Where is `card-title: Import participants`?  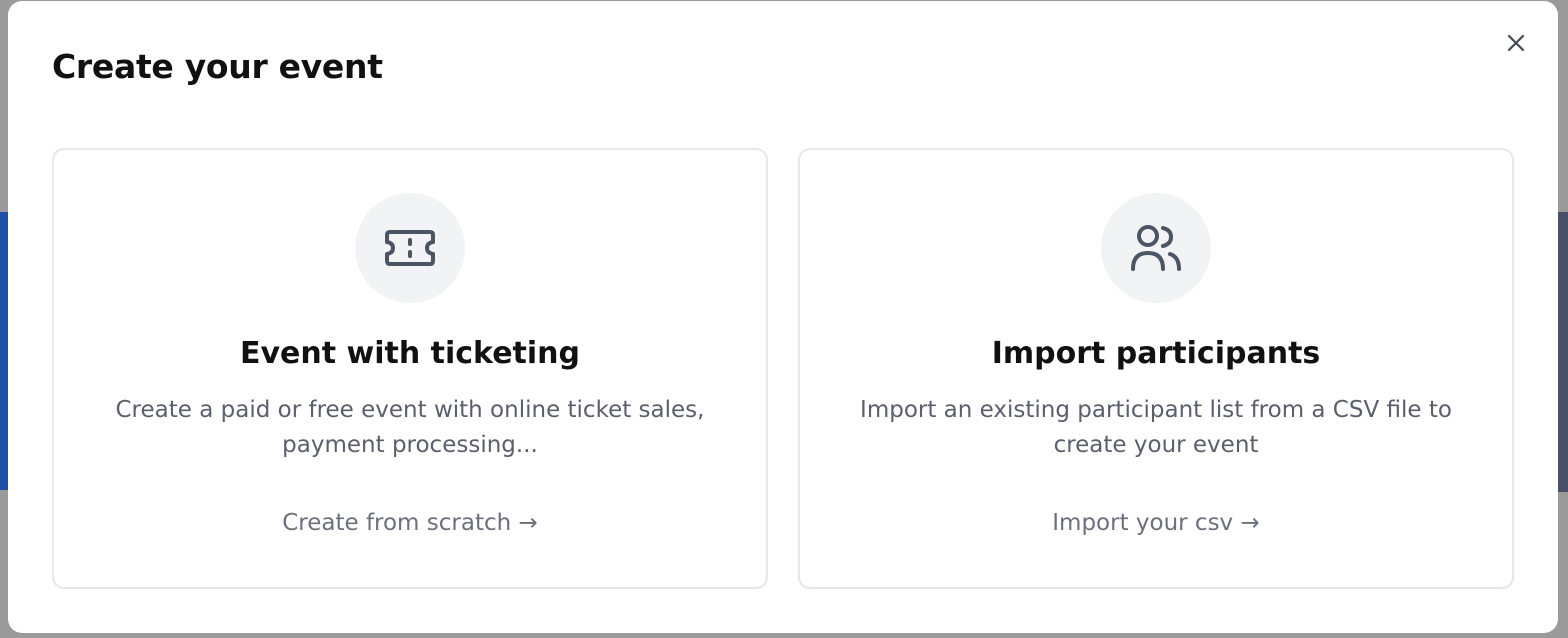
card-title: Import participants is located at coordinates (1156, 353).